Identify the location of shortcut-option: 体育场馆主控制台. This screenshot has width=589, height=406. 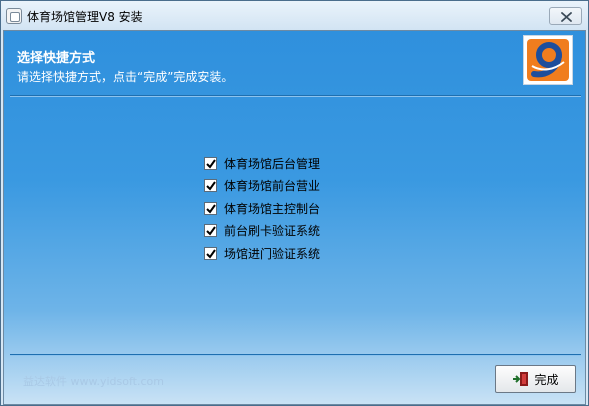
(262, 208).